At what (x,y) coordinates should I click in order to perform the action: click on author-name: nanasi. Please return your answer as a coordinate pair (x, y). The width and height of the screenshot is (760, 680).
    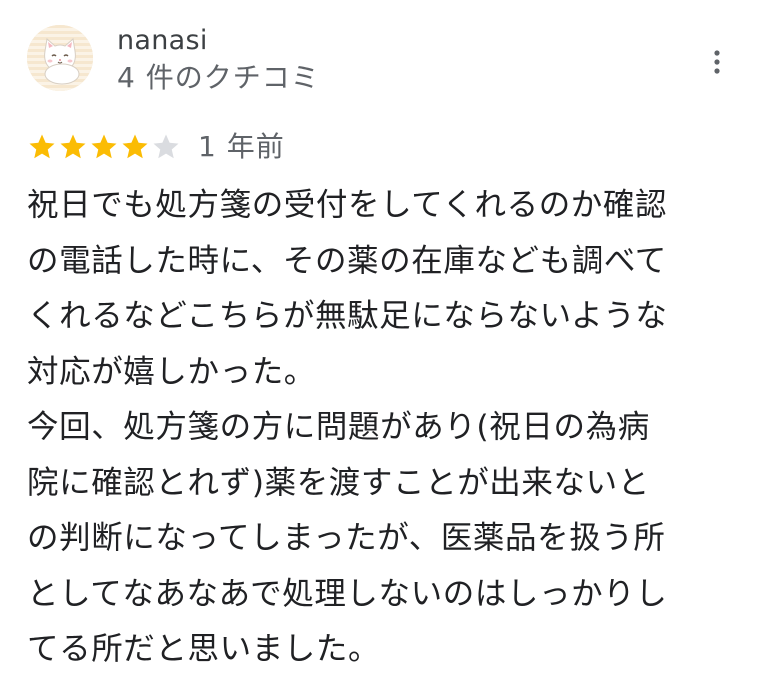
    Looking at the image, I should click on (162, 41).